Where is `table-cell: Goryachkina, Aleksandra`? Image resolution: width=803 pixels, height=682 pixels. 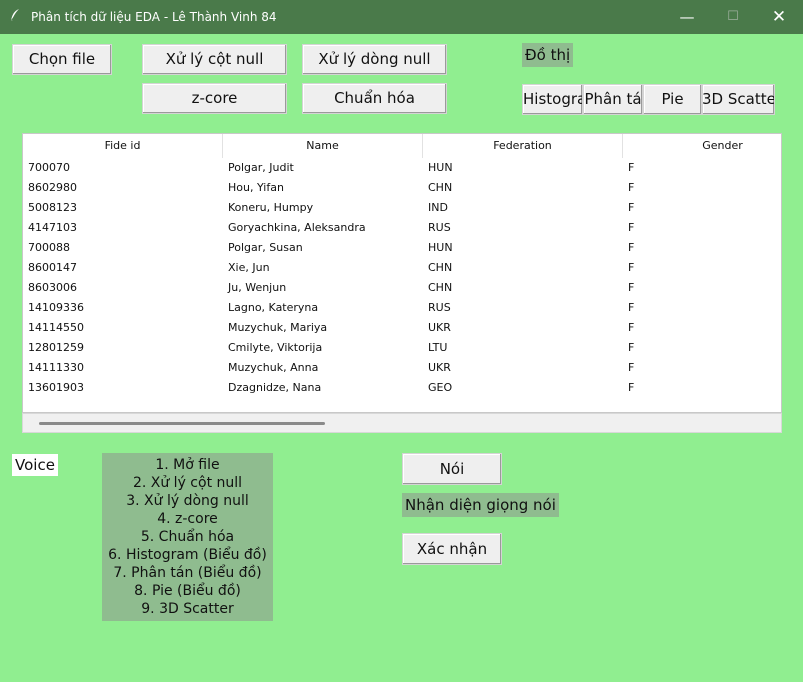
table-cell: Goryachkina, Aleksandra is located at coordinates (297, 227).